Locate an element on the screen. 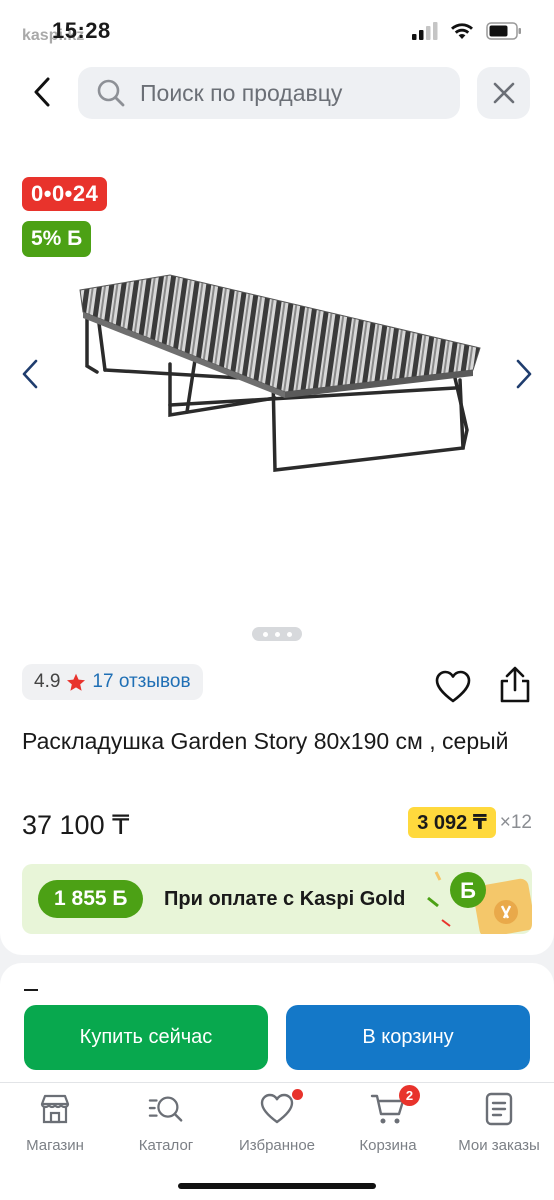  tab-catalog: Каталог is located at coordinates (166, 1126).